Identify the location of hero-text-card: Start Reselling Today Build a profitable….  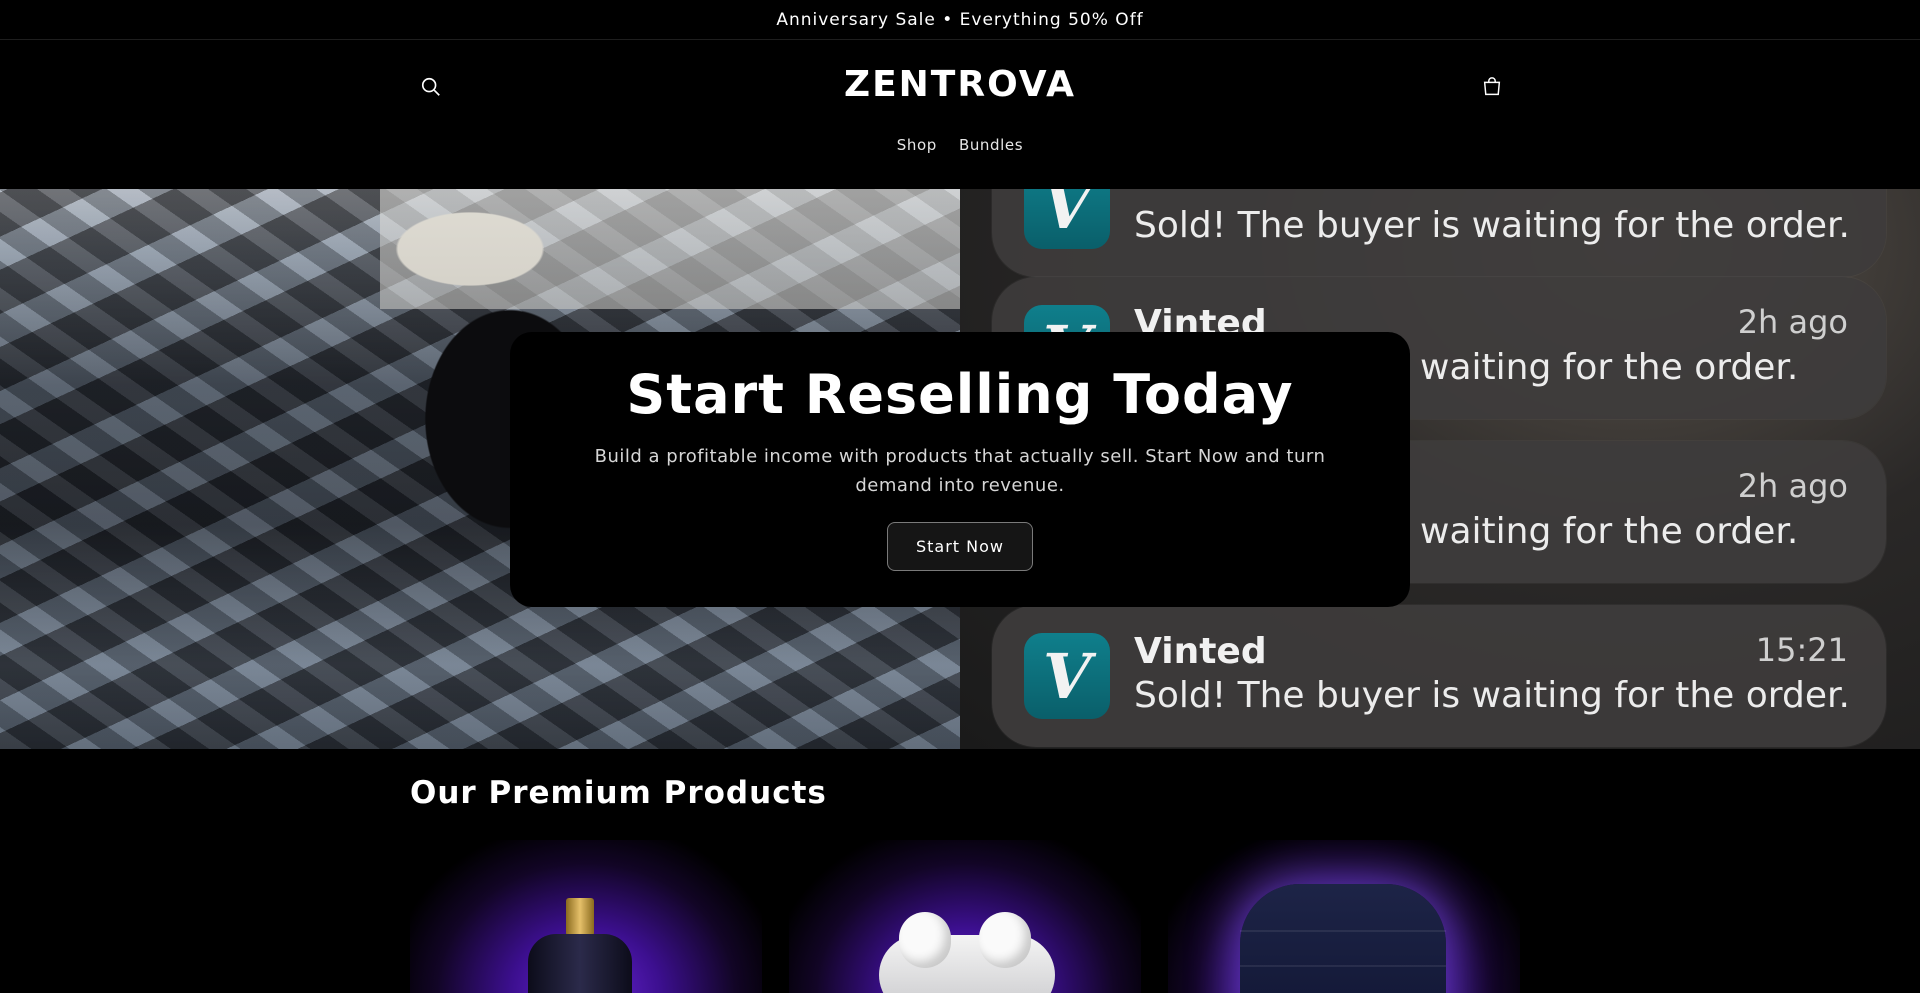
(960, 469).